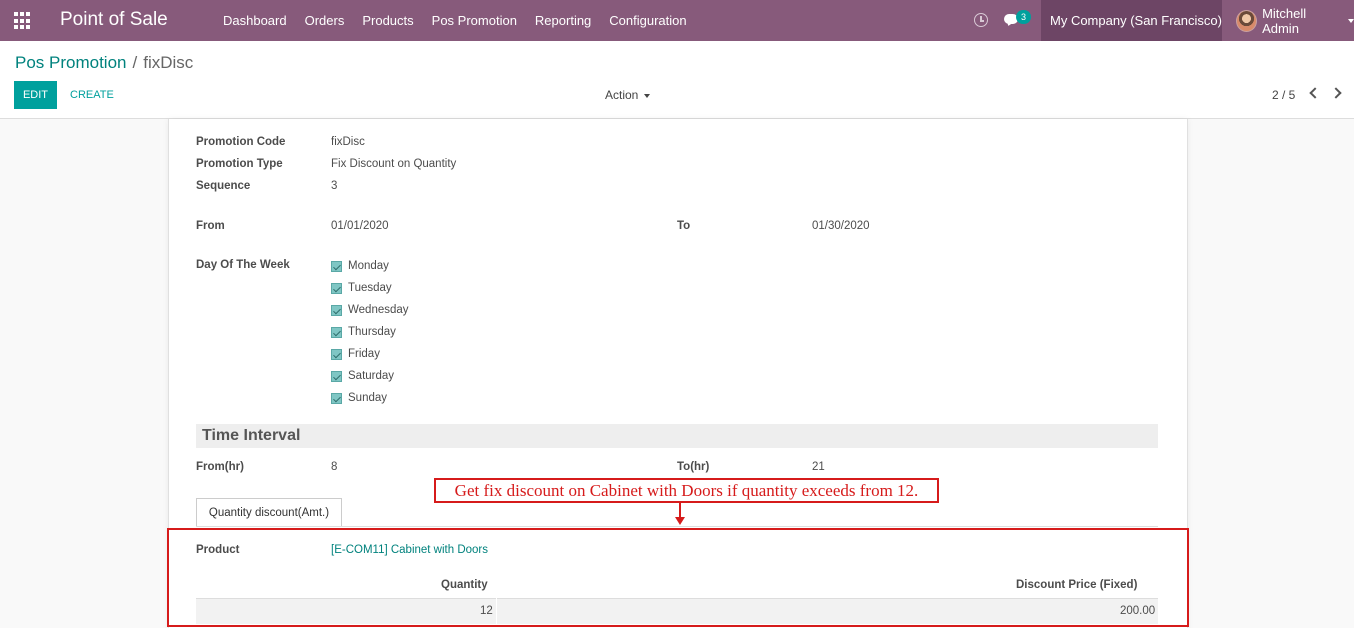 This screenshot has width=1354, height=628. Describe the element at coordinates (677, 526) in the screenshot. I see `tab-divider` at that location.